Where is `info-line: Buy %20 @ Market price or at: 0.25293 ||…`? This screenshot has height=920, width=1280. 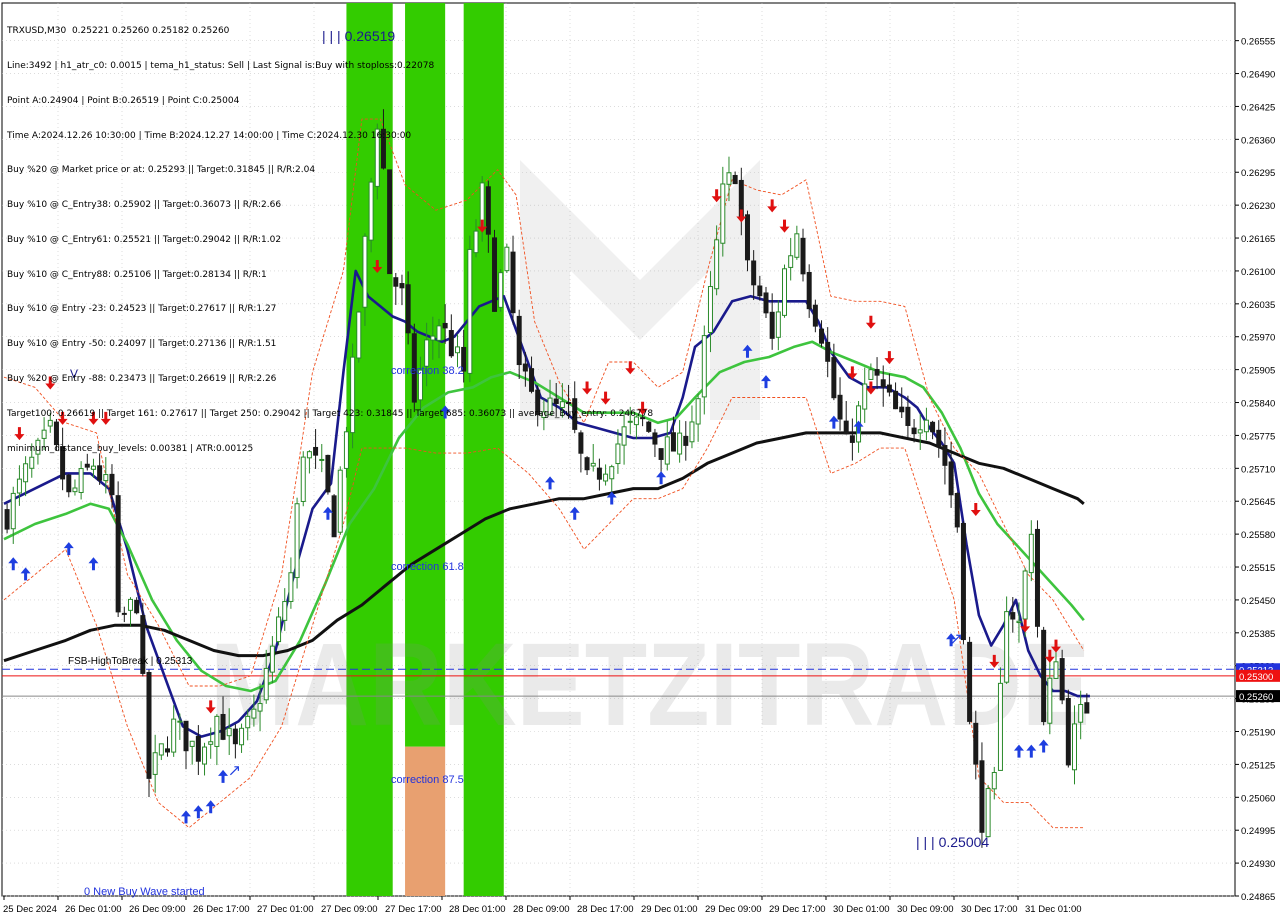
info-line: Buy %20 @ Market price or at: 0.25293 ||… is located at coordinates (161, 170).